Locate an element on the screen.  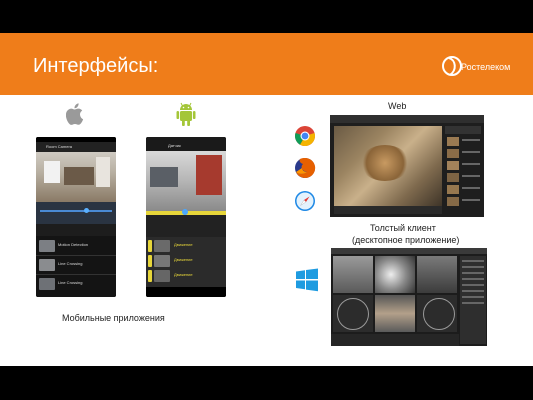
android-event-2: Движение is located at coordinates (183, 259).